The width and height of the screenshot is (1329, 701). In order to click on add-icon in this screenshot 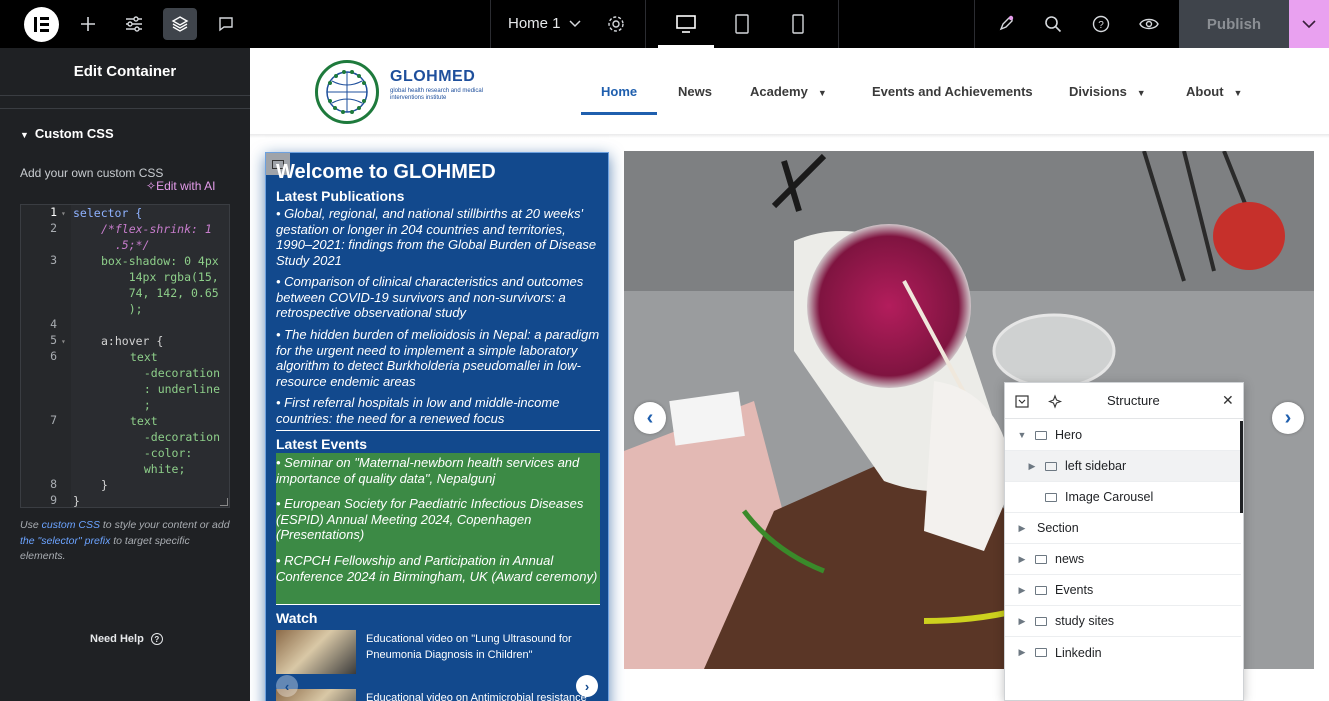, I will do `click(88, 24)`.